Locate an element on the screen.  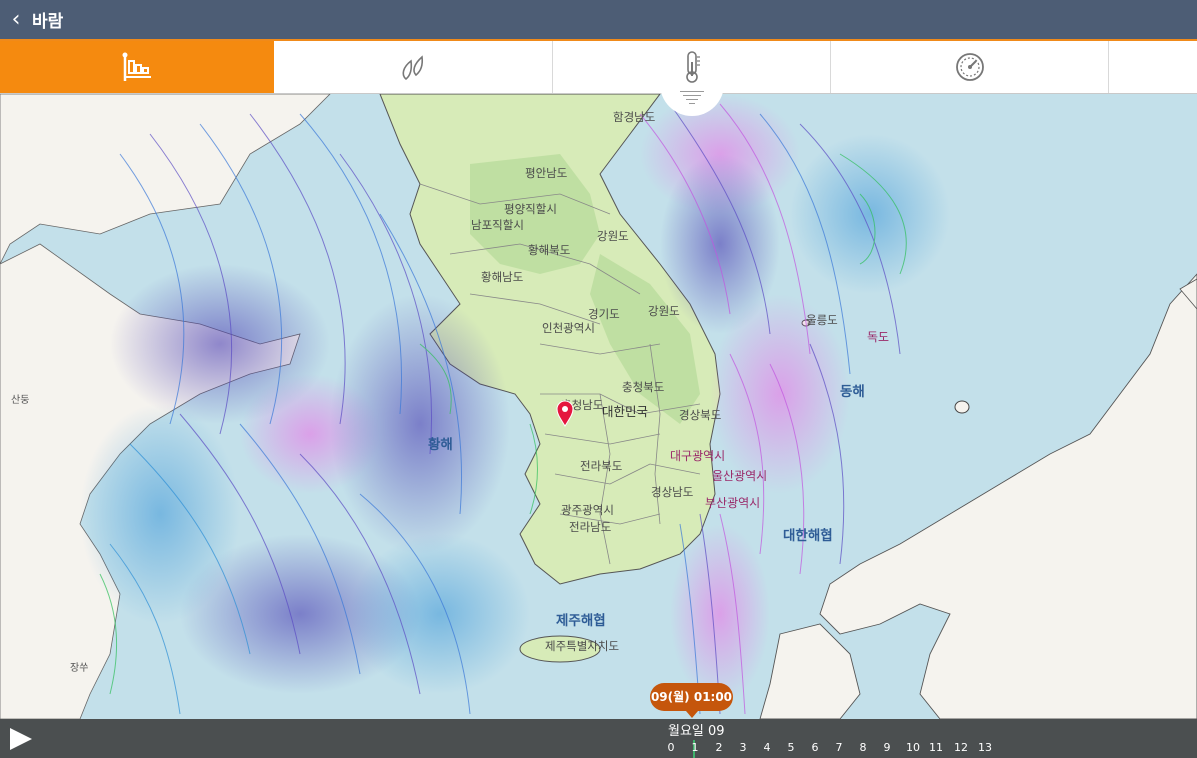
map-label-south-korea: 대한민국 is located at coordinates (625, 411).